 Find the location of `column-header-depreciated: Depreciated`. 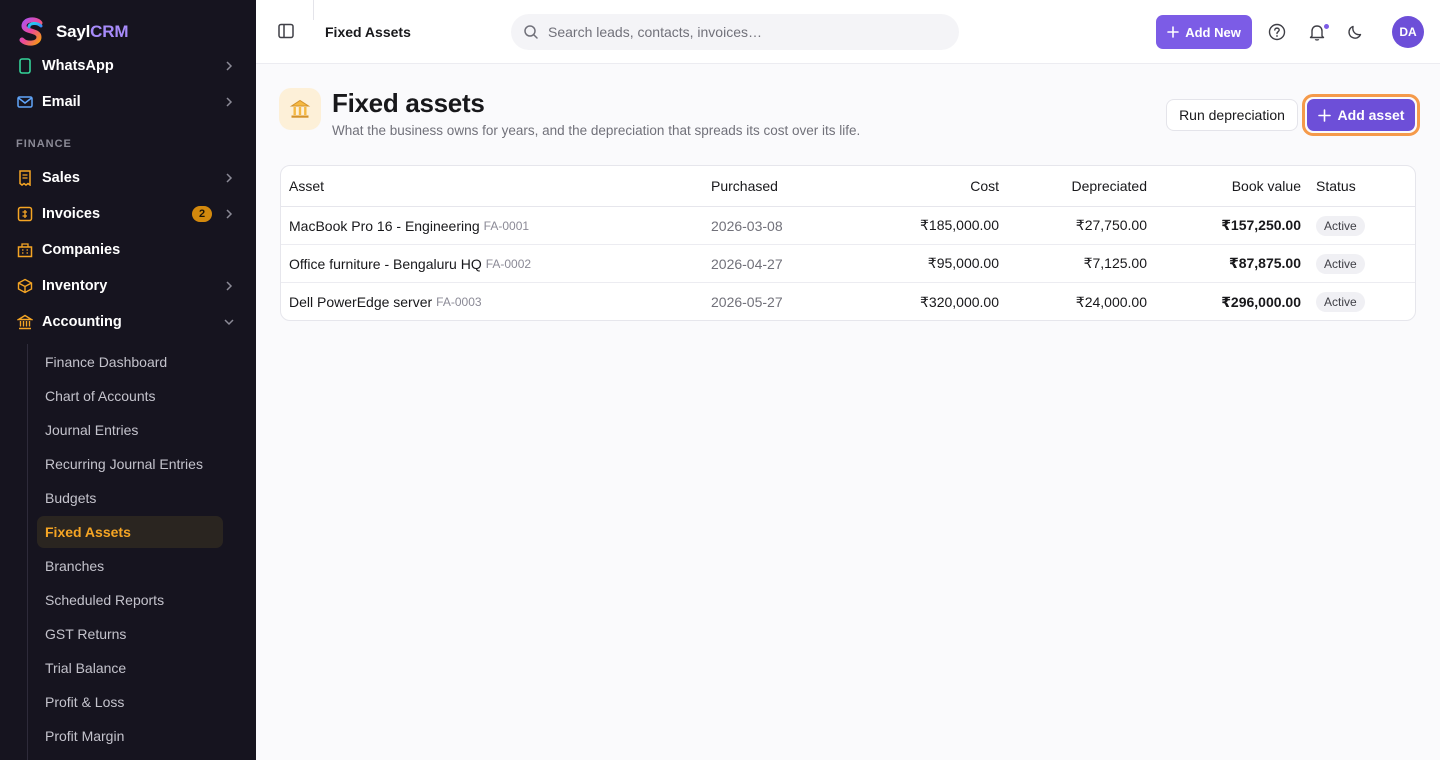

column-header-depreciated: Depreciated is located at coordinates (1074, 186).